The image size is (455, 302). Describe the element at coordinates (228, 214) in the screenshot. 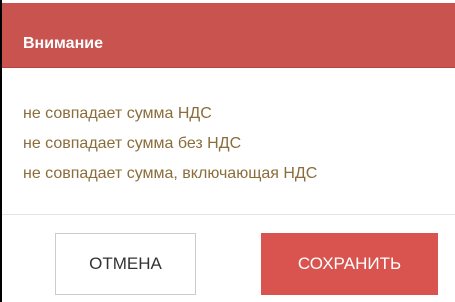

I see `footer-divider` at that location.